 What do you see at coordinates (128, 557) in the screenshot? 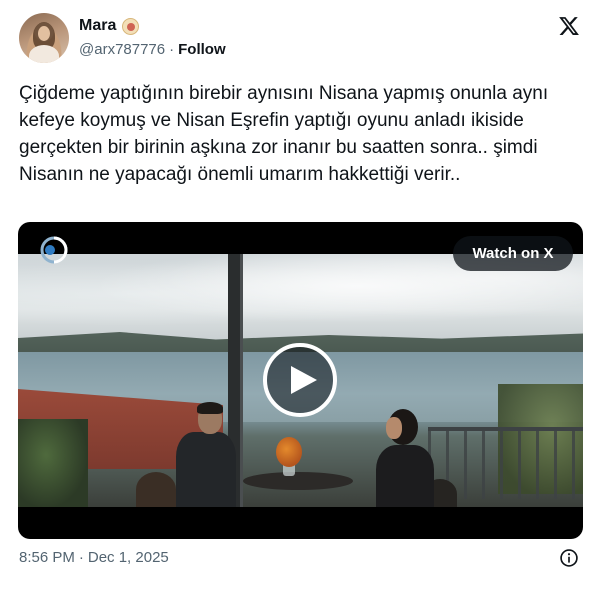
I see `tweet-date: Dec 1, 2025` at bounding box center [128, 557].